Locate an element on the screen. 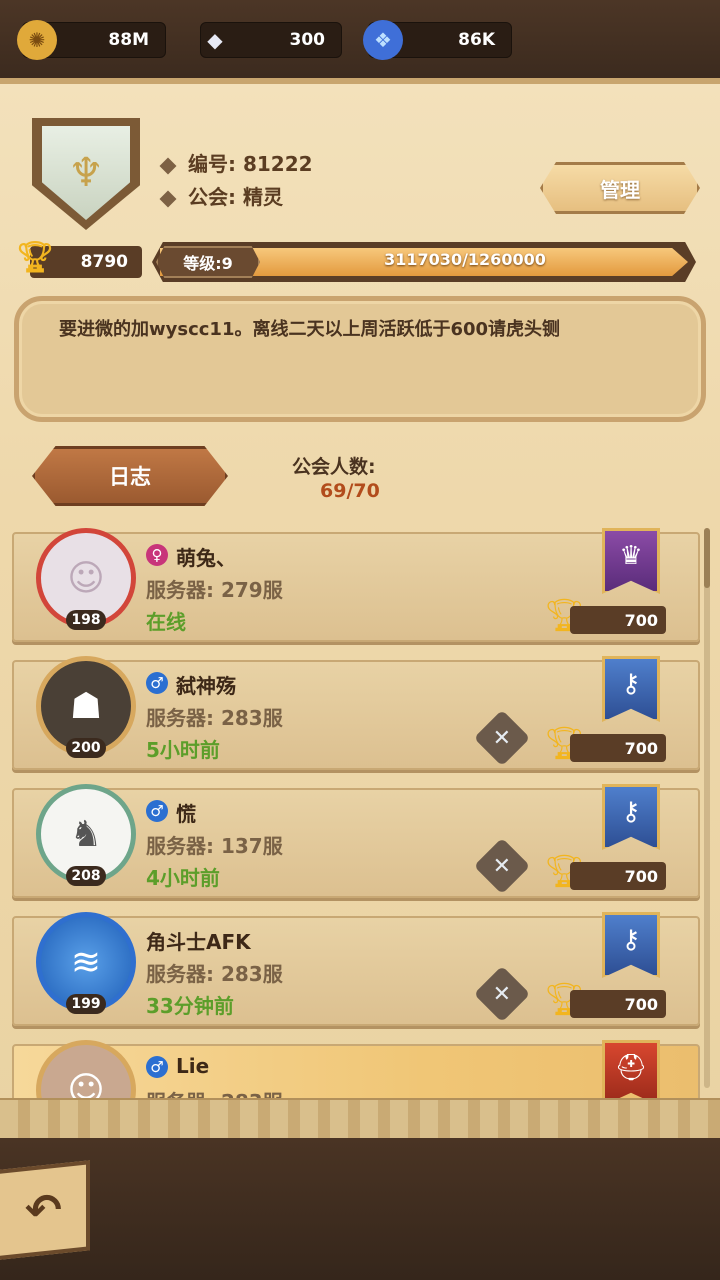 The width and height of the screenshot is (720, 1280). rank-banner: ♛ is located at coordinates (631, 561).